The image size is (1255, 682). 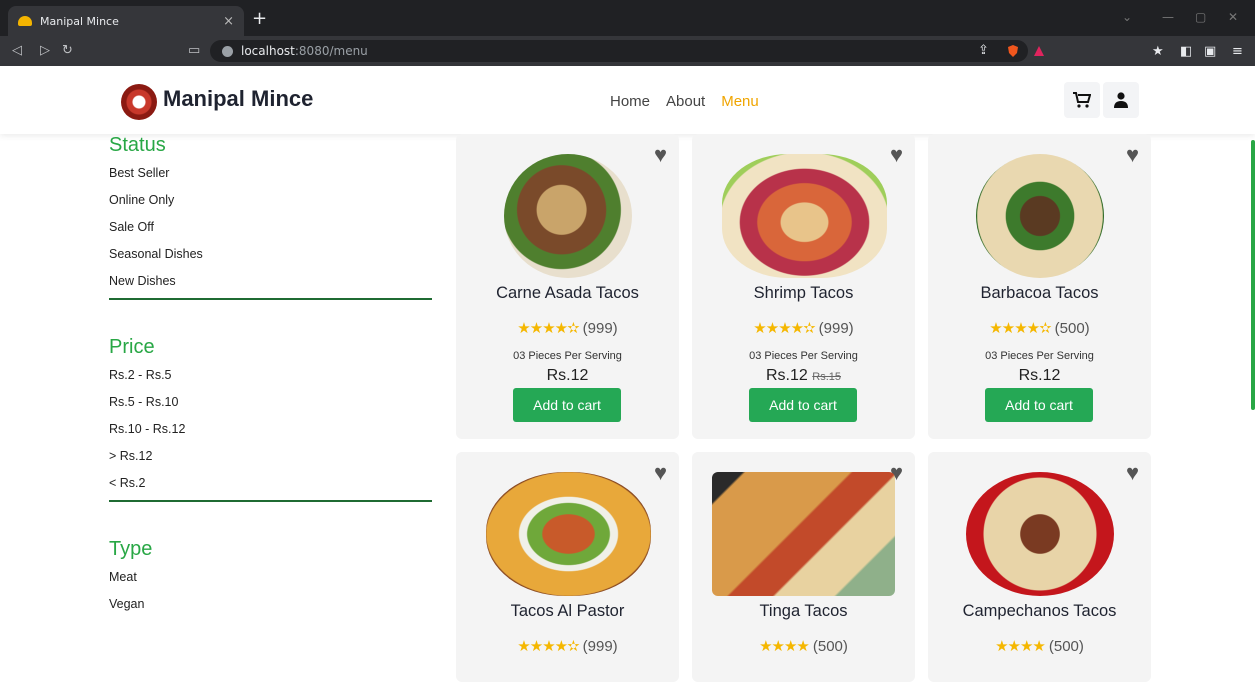 I want to click on status-option: Online Only, so click(x=270, y=203).